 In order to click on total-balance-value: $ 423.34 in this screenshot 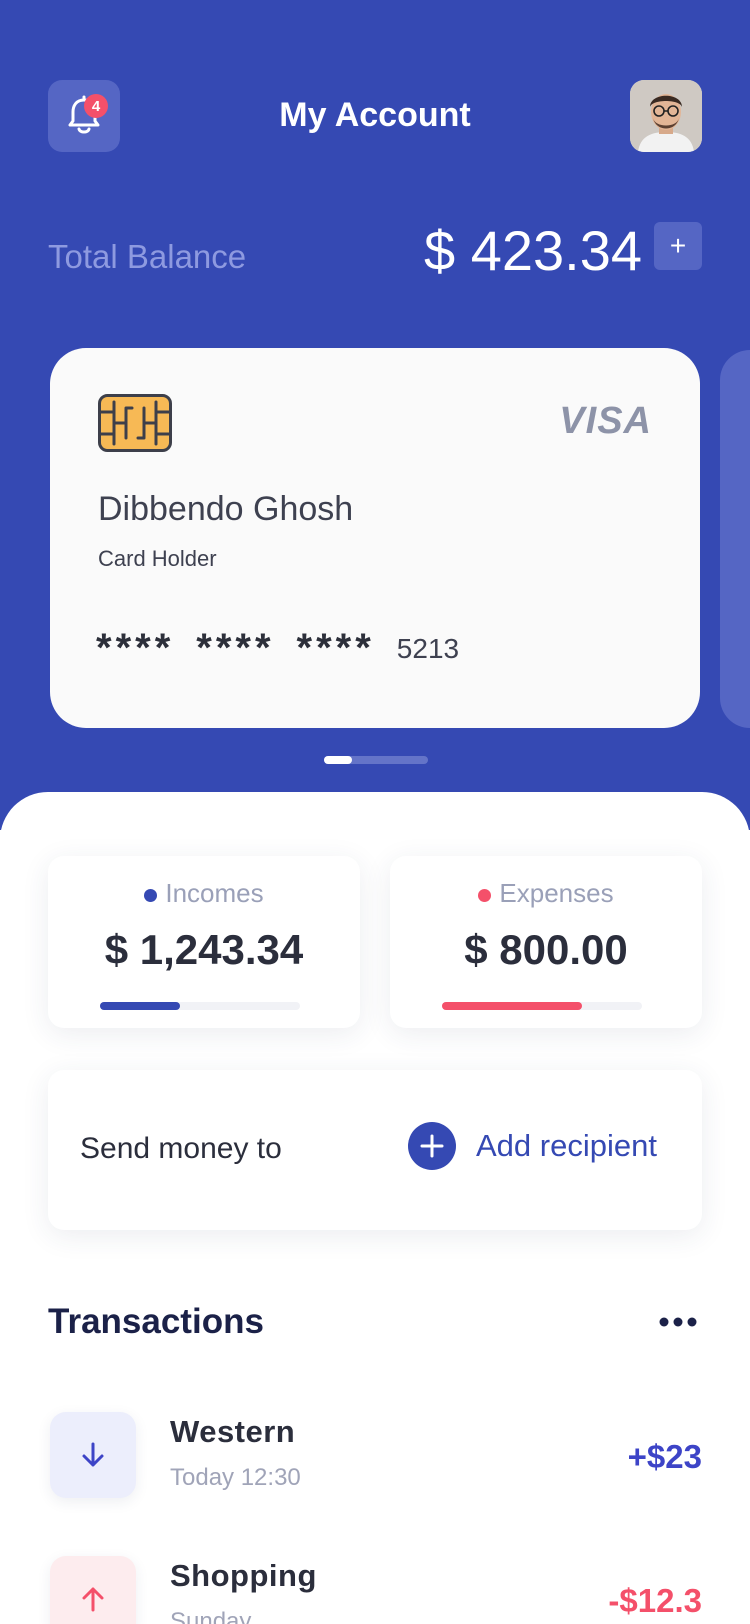, I will do `click(533, 250)`.